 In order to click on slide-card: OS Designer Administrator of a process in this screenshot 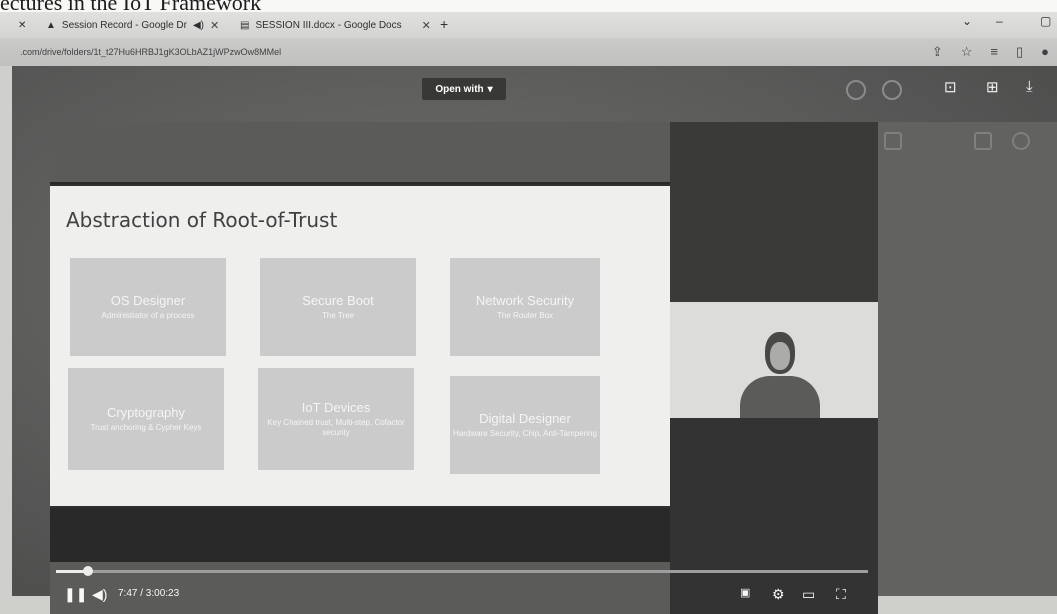, I will do `click(148, 307)`.